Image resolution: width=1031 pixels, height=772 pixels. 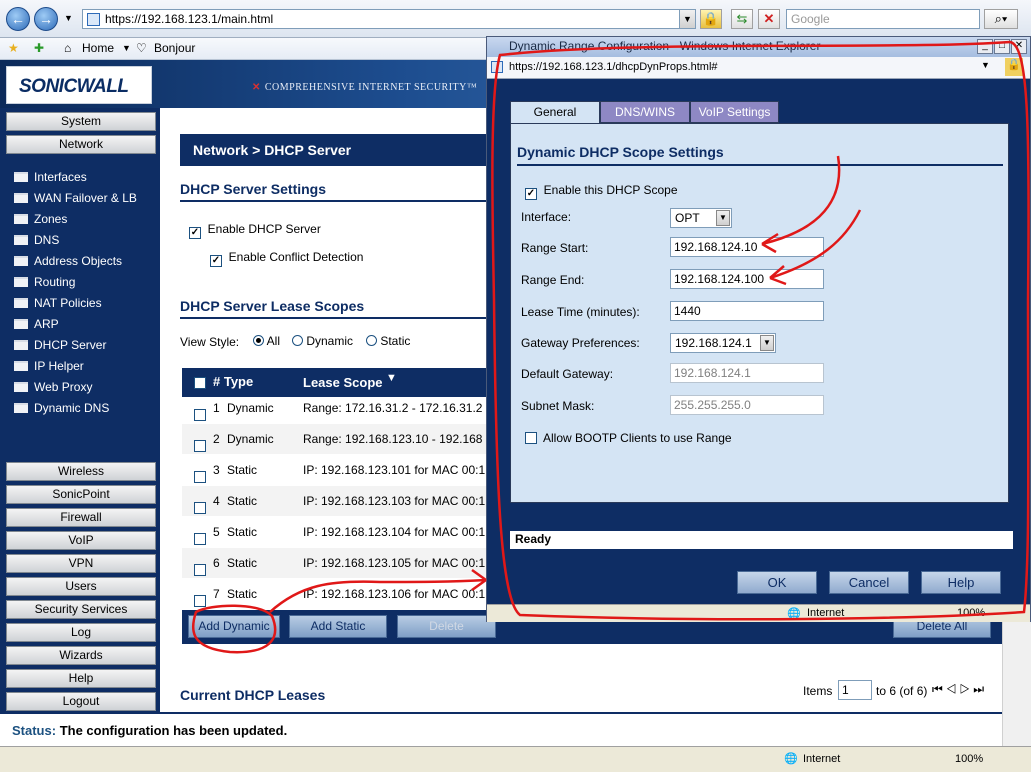 I want to click on range-start-input: 192.168.124.10, so click(x=747, y=247).